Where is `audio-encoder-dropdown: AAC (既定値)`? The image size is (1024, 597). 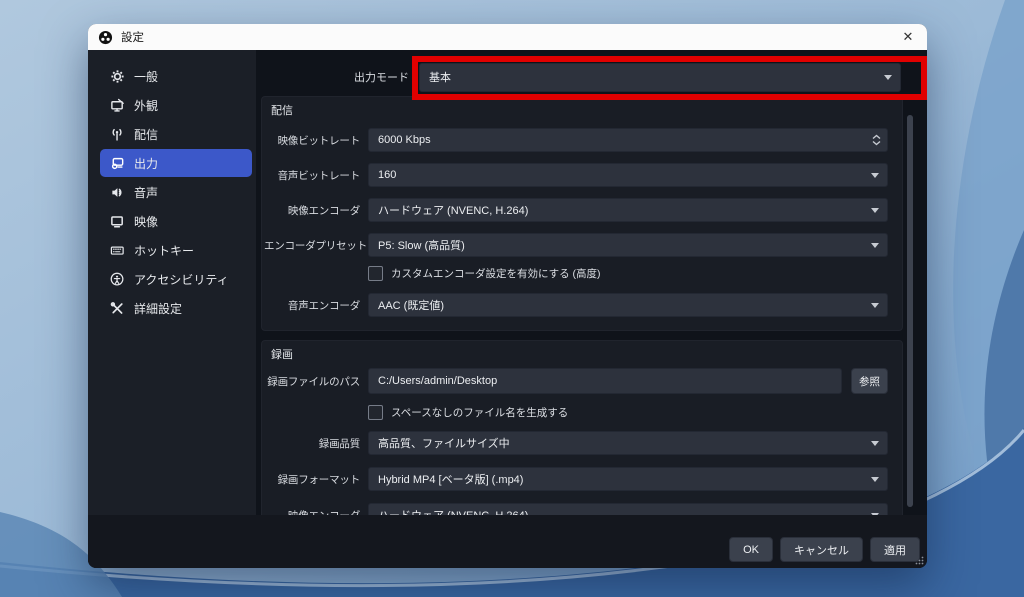
audio-encoder-dropdown: AAC (既定値) is located at coordinates (628, 305).